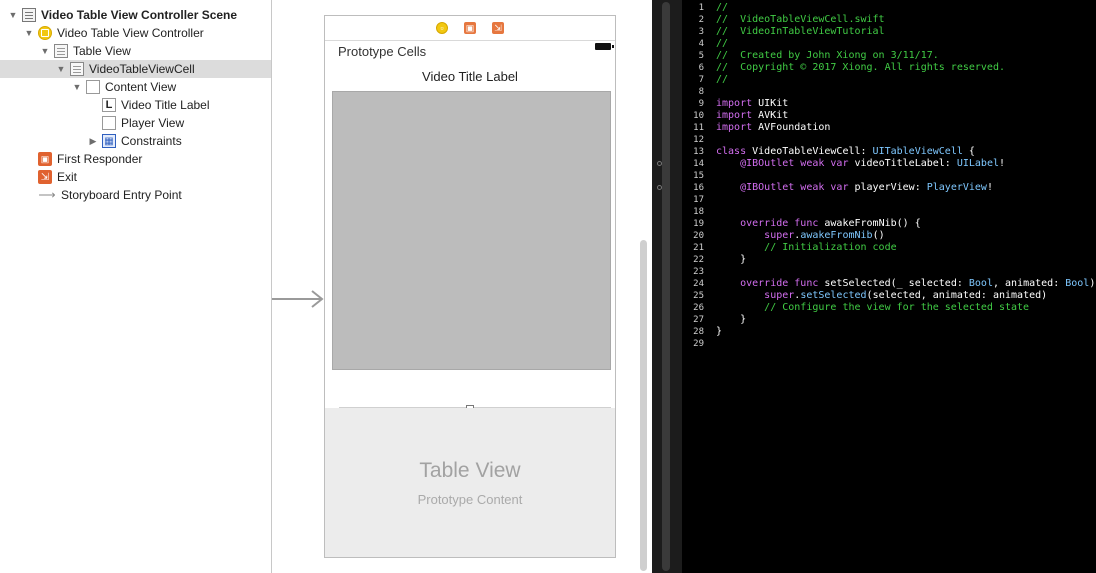 The width and height of the screenshot is (1096, 573). Describe the element at coordinates (165, 105) in the screenshot. I see `outline-item-label: Video Title Label` at that location.